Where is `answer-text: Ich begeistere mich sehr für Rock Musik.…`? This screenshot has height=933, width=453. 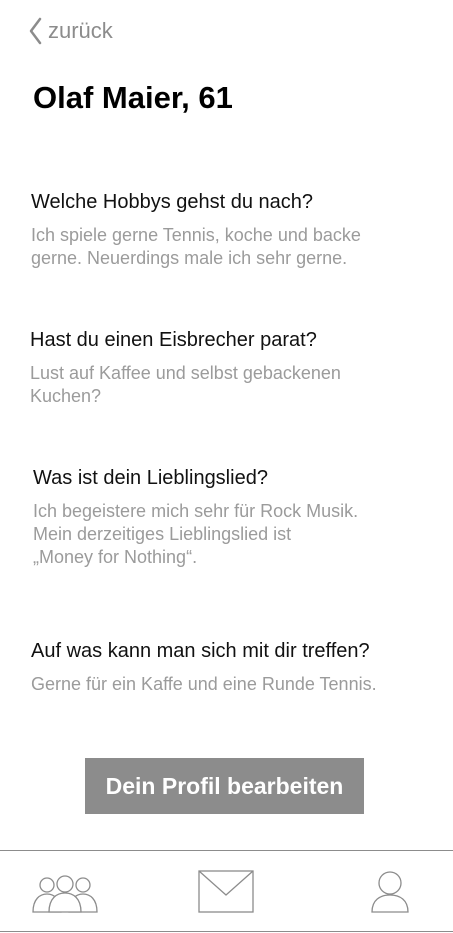 answer-text: Ich begeistere mich sehr für Rock Musik.… is located at coordinates (233, 534).